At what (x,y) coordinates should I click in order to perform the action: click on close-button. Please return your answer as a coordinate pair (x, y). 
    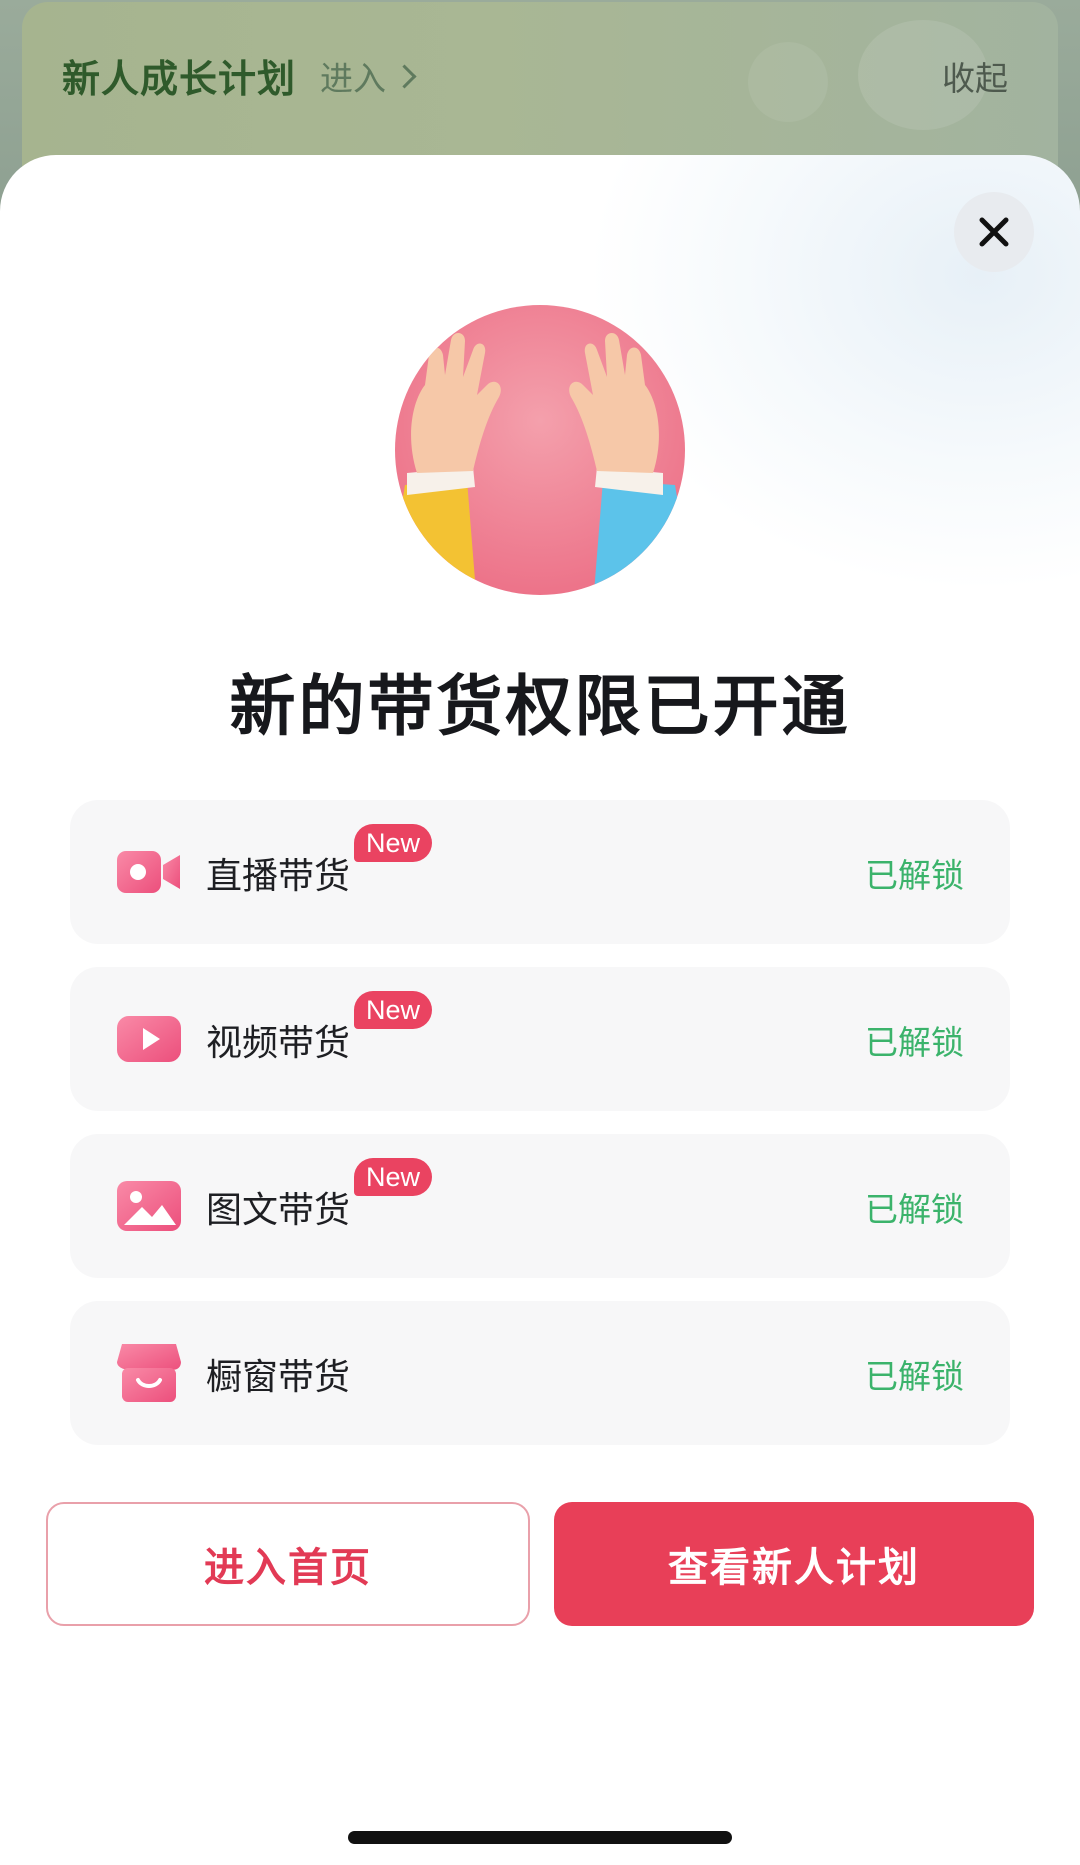
    Looking at the image, I should click on (994, 232).